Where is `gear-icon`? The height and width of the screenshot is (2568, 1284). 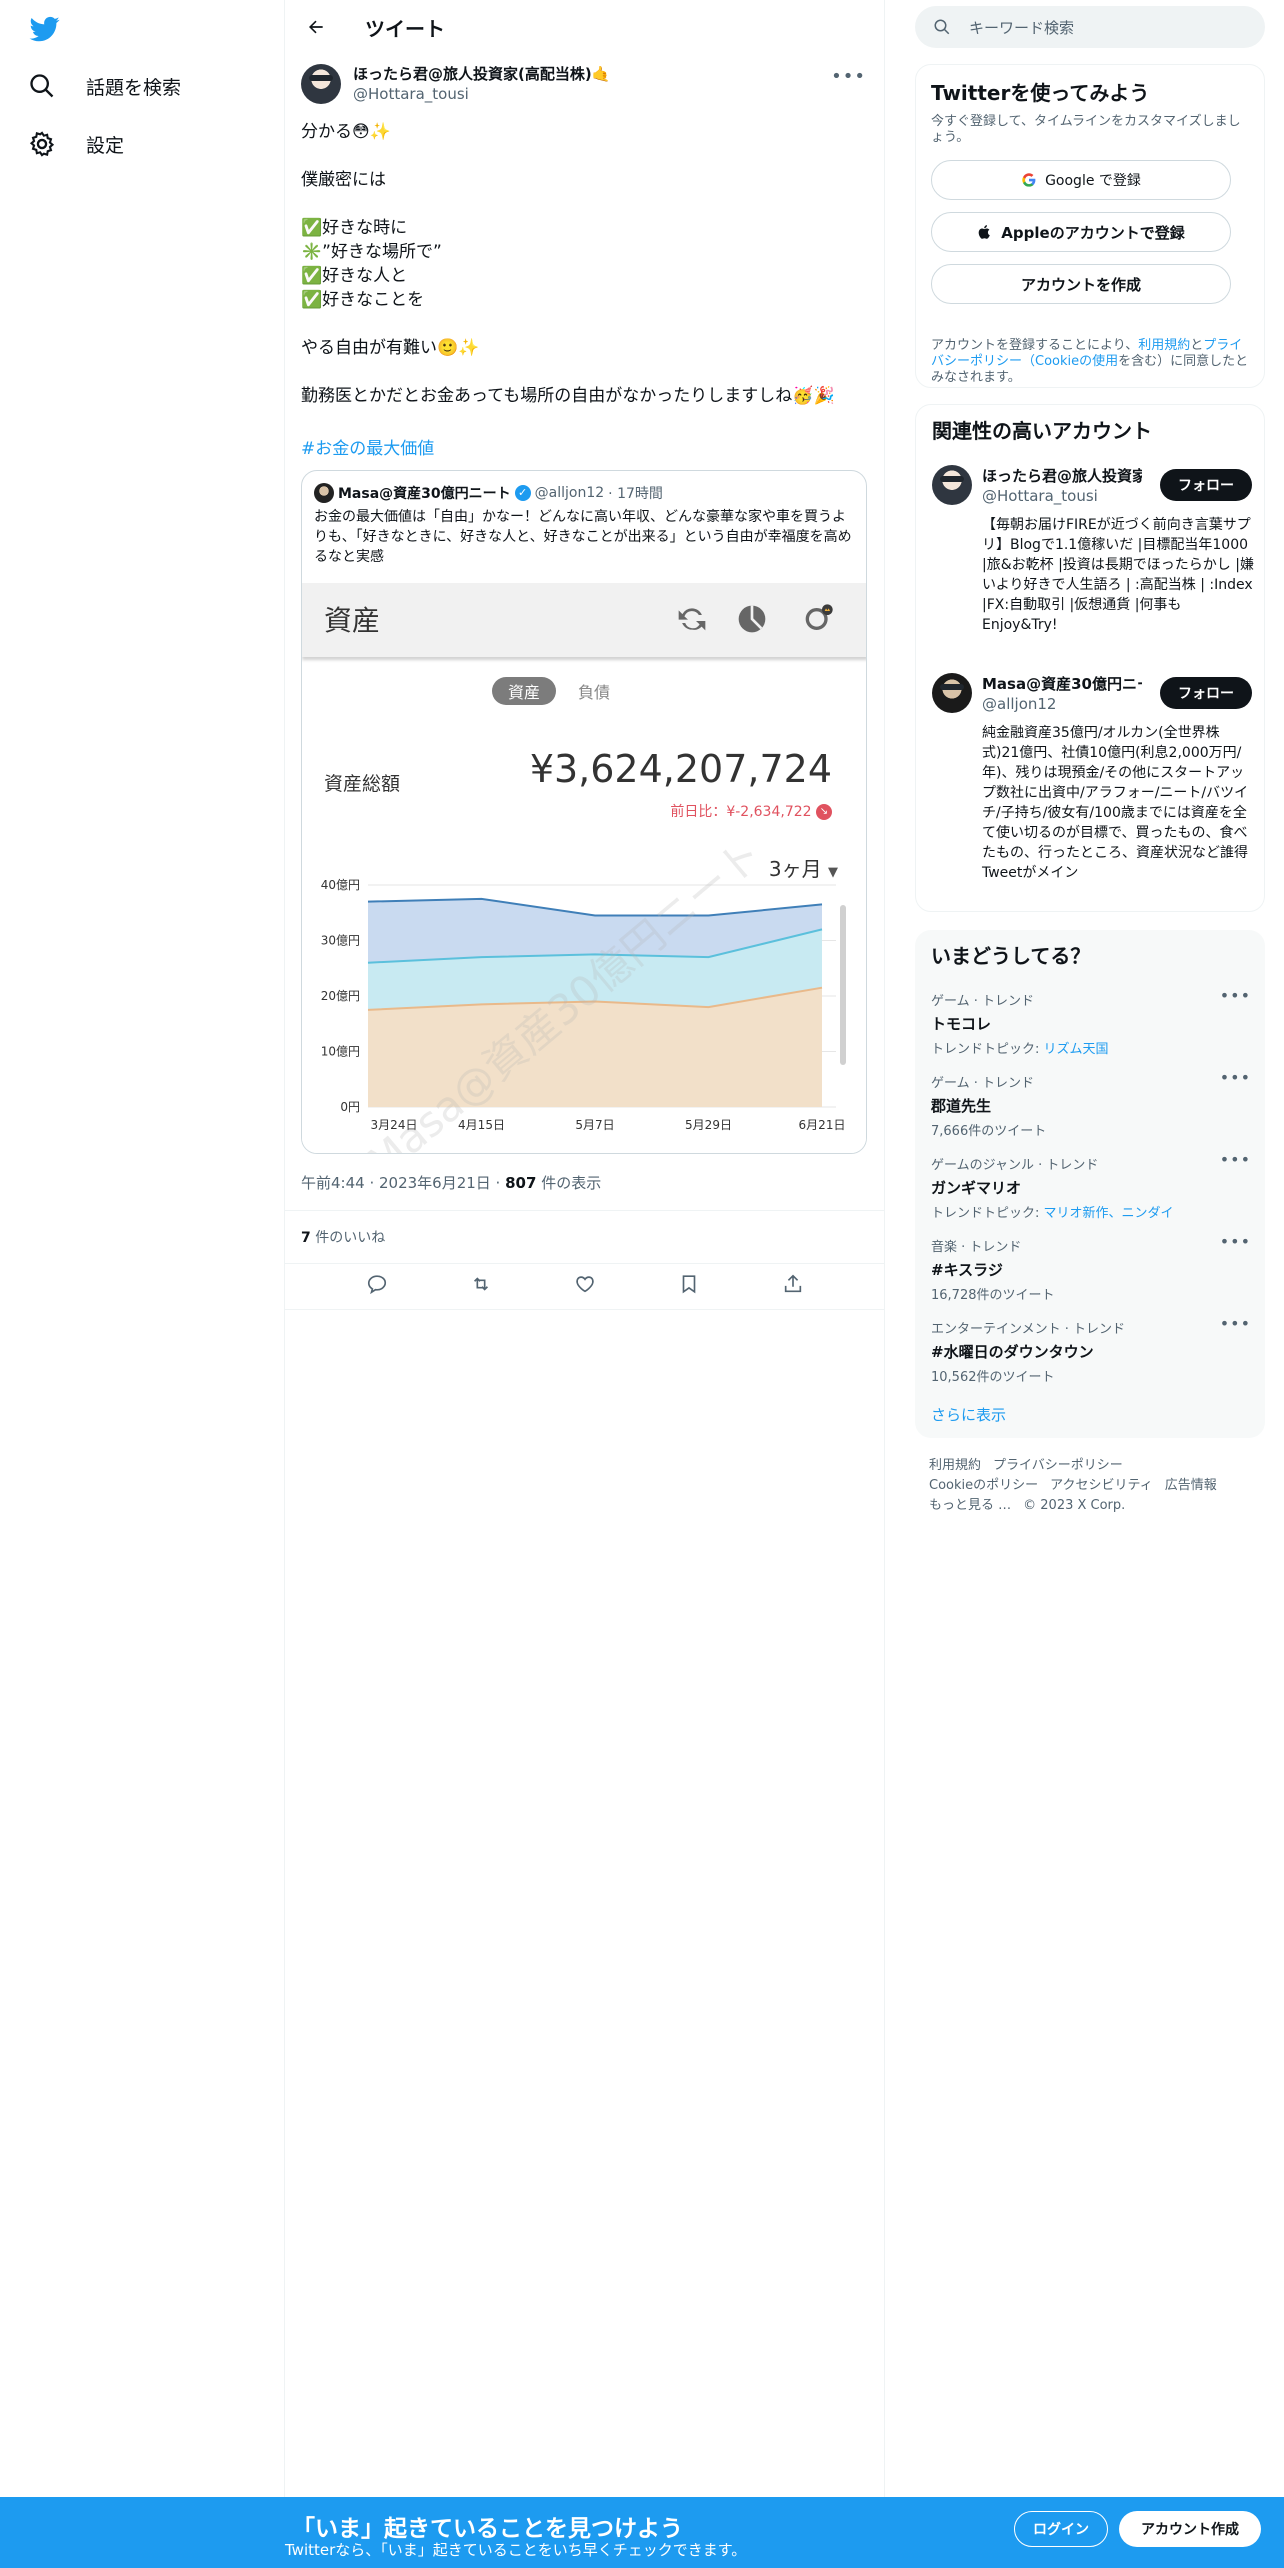 gear-icon is located at coordinates (42, 144).